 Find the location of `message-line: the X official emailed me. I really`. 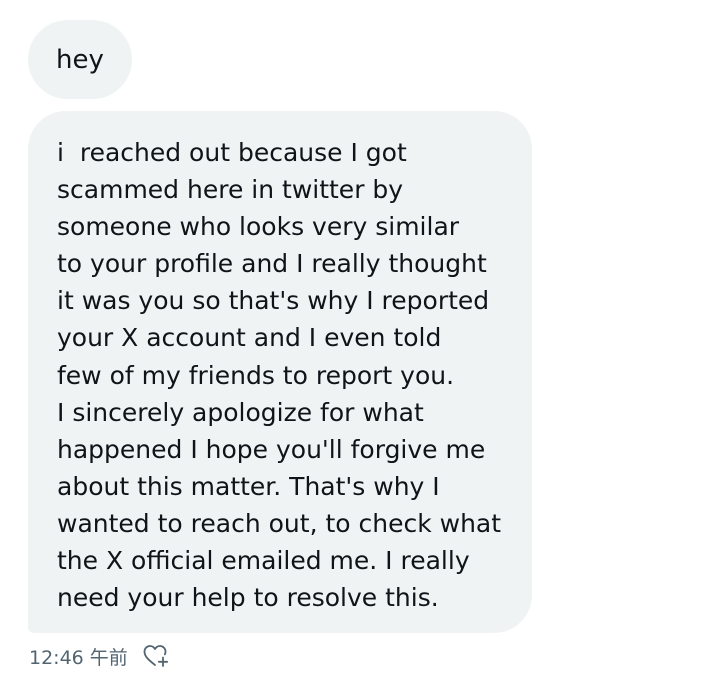

message-line: the X official emailed me. I really is located at coordinates (263, 561).